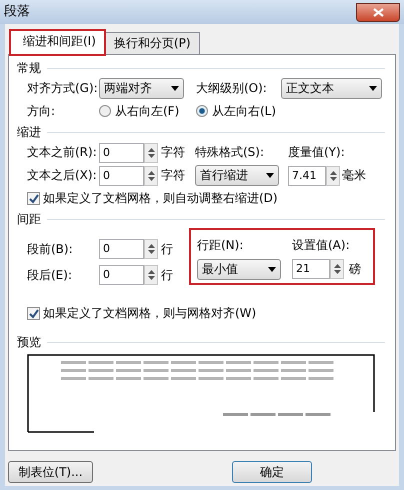  I want to click on checkbox-label: 如果定义了文档网格，则自动调整右缩进(D), so click(160, 198).